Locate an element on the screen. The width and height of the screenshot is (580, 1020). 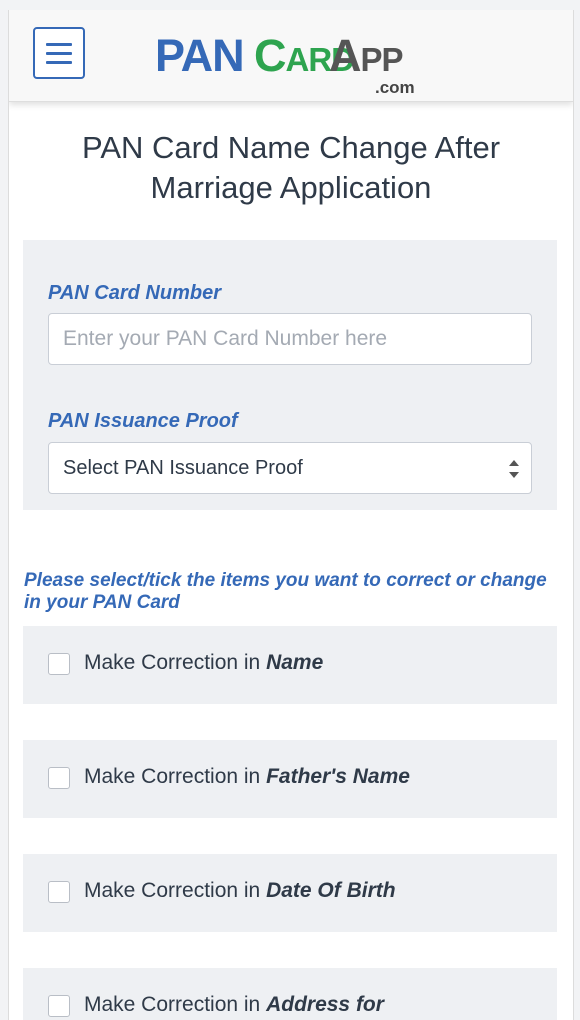
menu-button is located at coordinates (59, 53).